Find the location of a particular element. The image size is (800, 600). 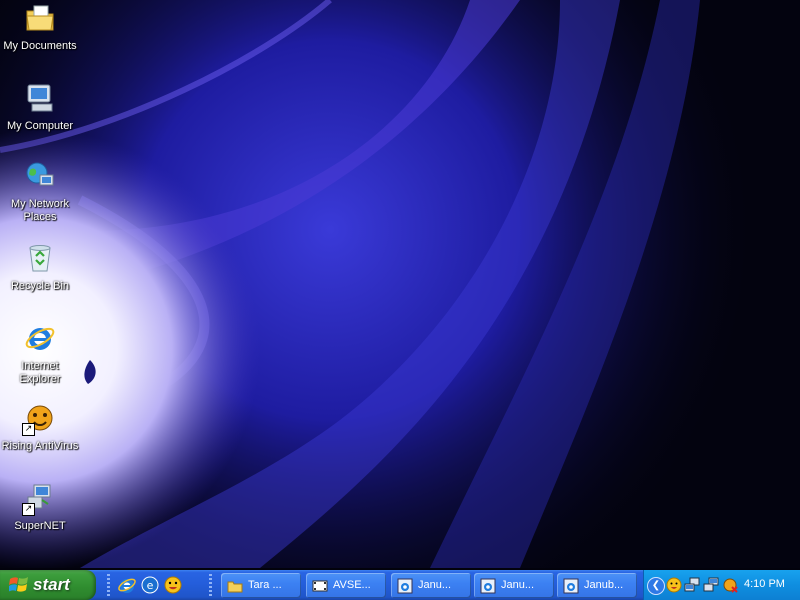

desktop-icon-supernet: ↗ SuperNET is located at coordinates (40, 507).